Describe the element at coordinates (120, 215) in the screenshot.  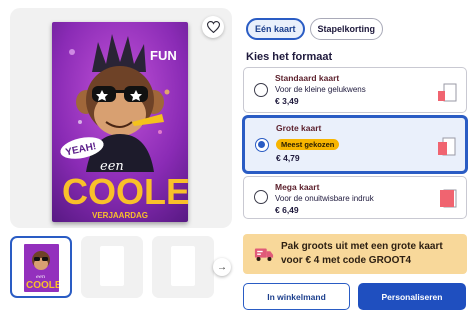
I see `card-verjaardag-text: VERJAARDAG` at that location.